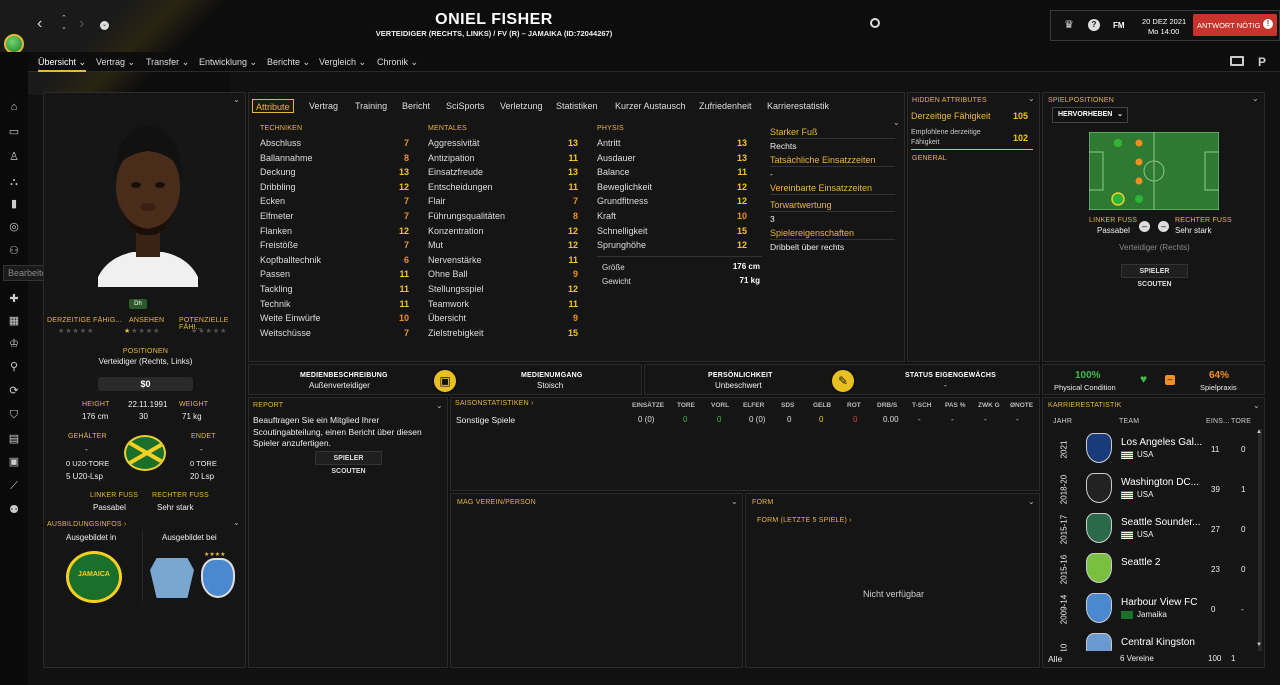 The height and width of the screenshot is (685, 1280). What do you see at coordinates (650, 106) in the screenshot?
I see `tab-chat: Kurzer Austausch` at bounding box center [650, 106].